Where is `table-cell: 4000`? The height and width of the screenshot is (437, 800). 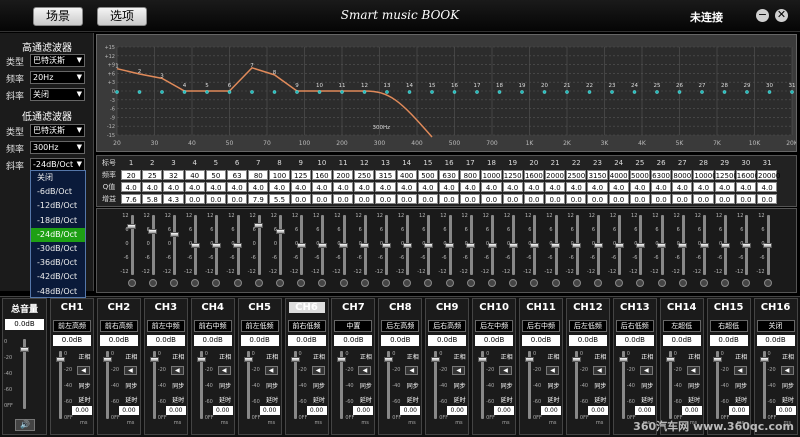 table-cell: 4000 is located at coordinates (618, 175).